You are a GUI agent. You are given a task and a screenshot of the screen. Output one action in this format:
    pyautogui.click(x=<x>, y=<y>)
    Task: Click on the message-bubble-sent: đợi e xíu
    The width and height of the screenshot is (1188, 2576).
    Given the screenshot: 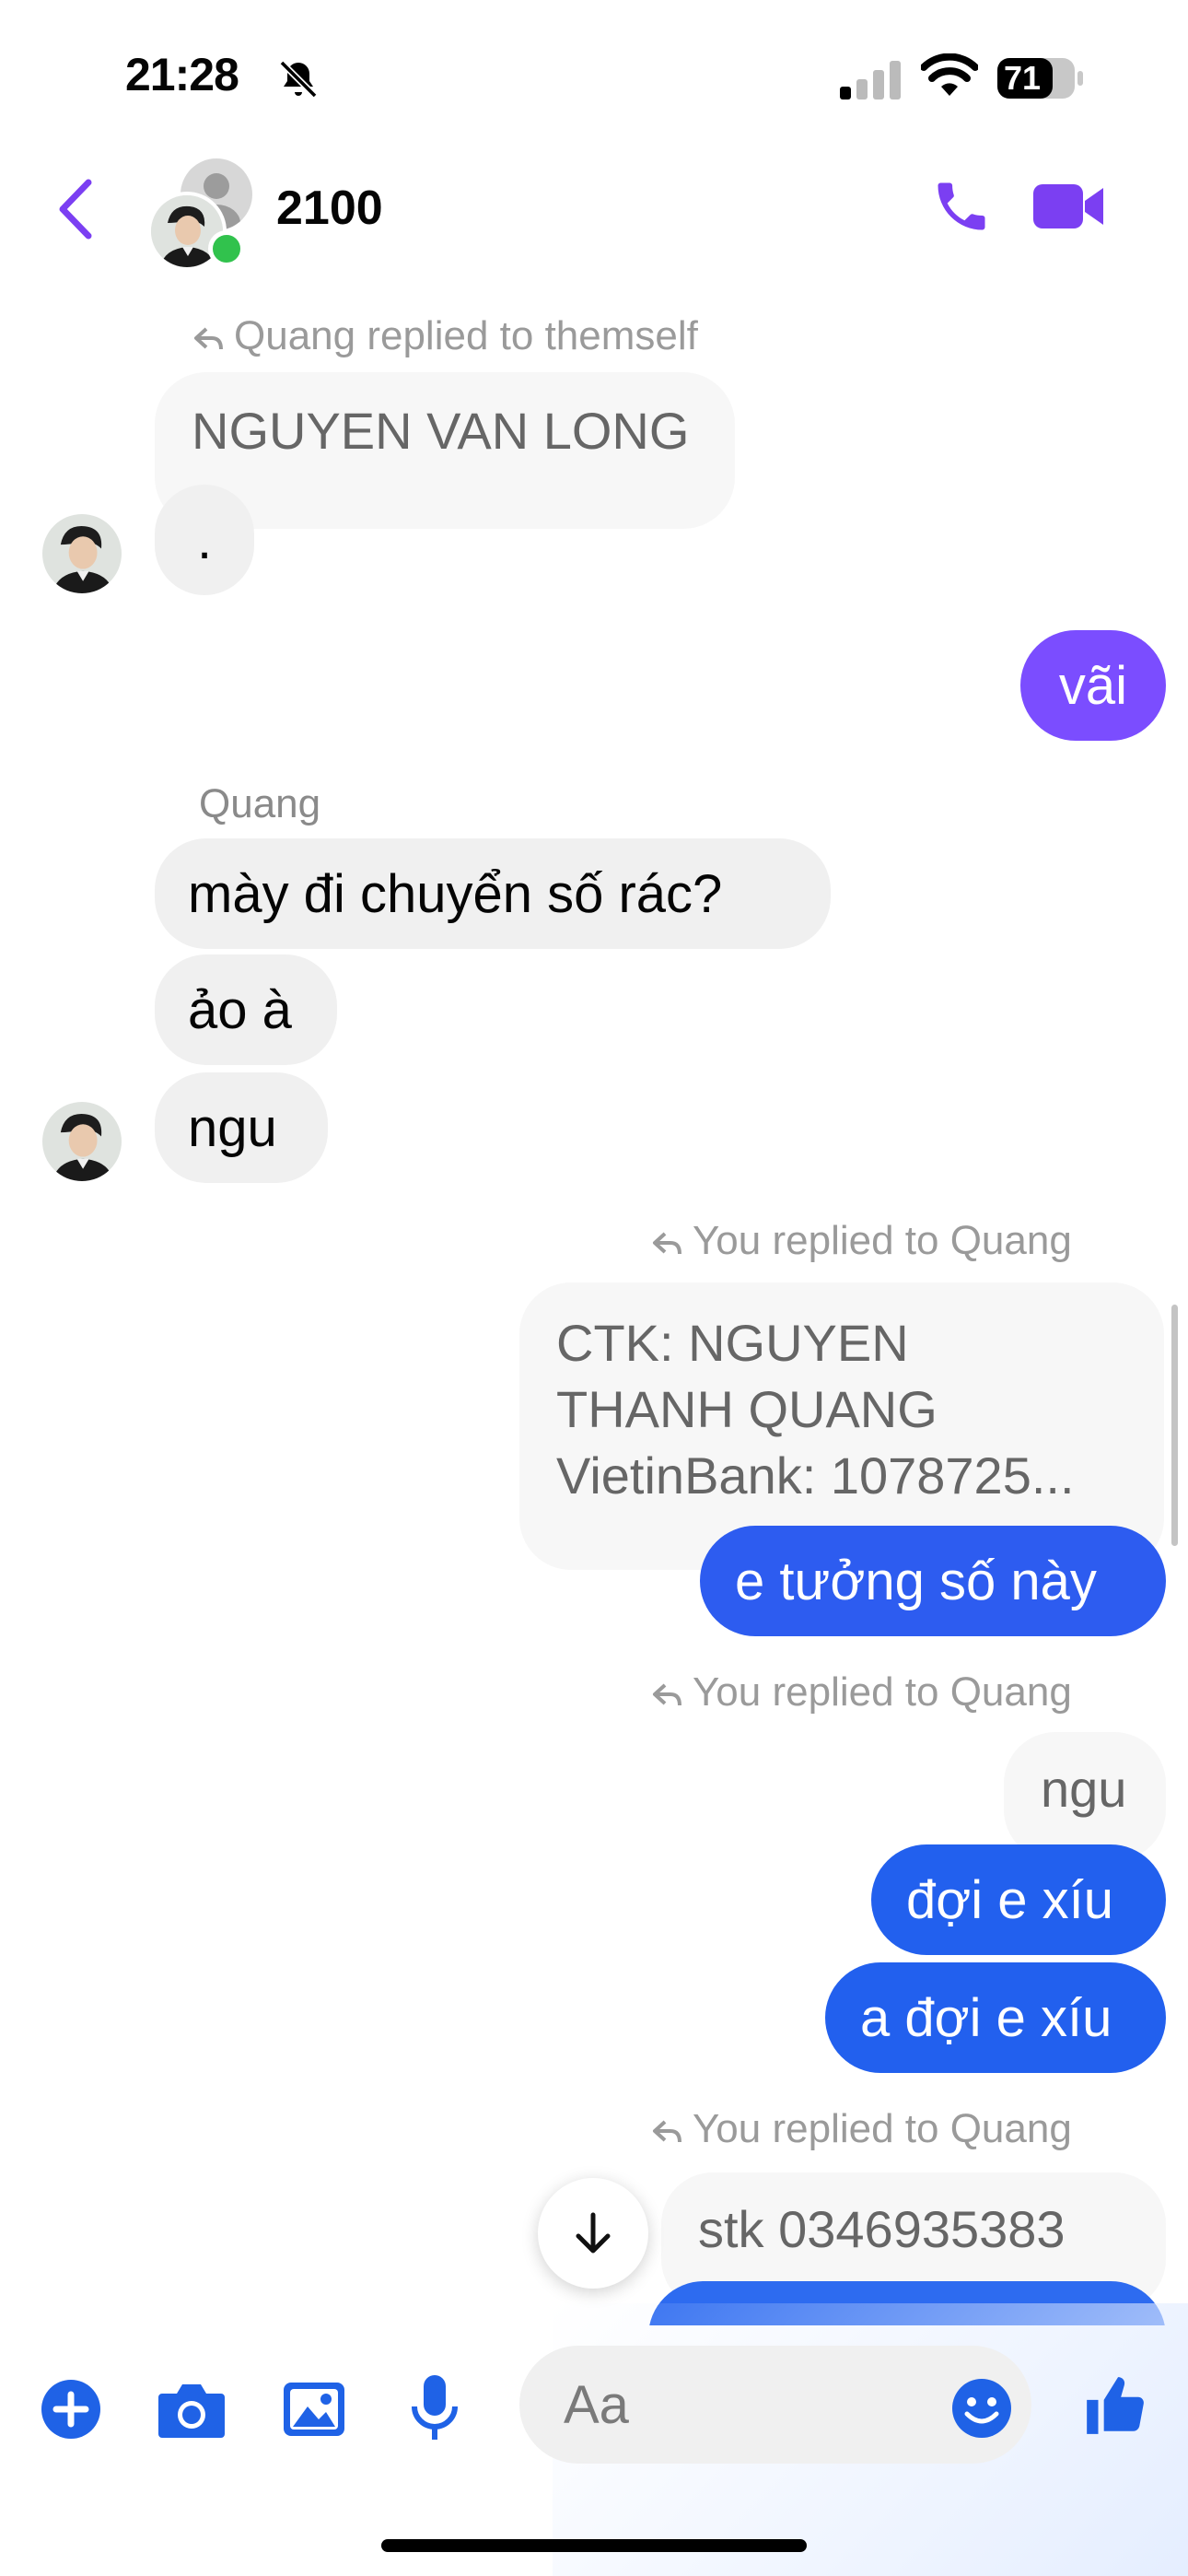 What is the action you would take?
    pyautogui.click(x=1019, y=1899)
    